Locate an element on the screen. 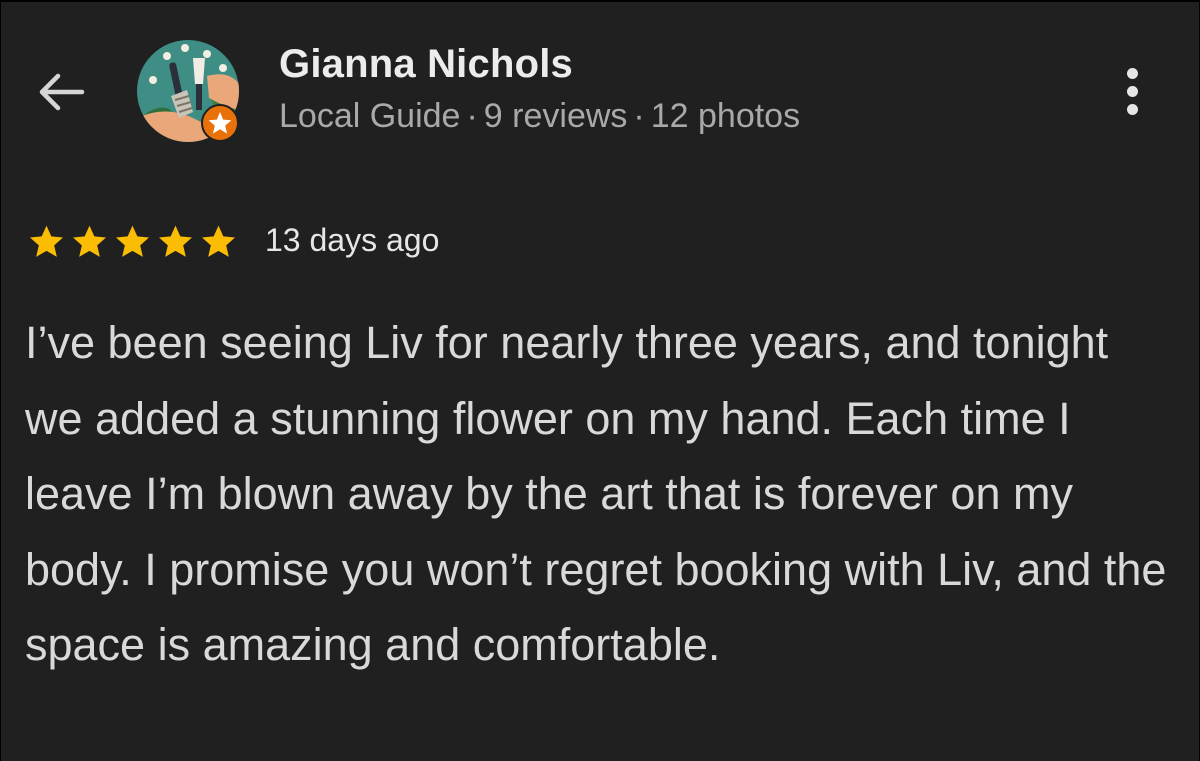 Image resolution: width=1200 pixels, height=761 pixels. more-options-button is located at coordinates (1132, 91).